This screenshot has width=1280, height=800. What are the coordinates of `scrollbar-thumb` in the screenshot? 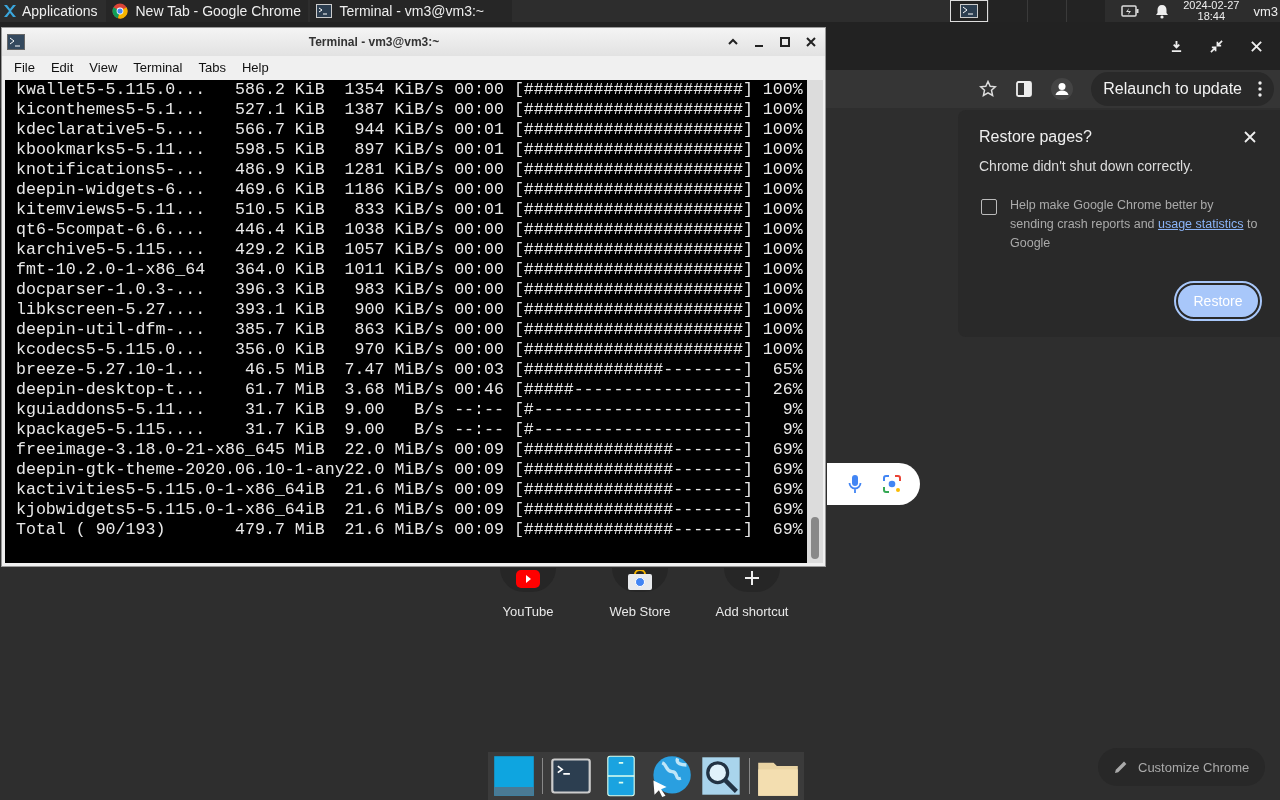 It's located at (815, 538).